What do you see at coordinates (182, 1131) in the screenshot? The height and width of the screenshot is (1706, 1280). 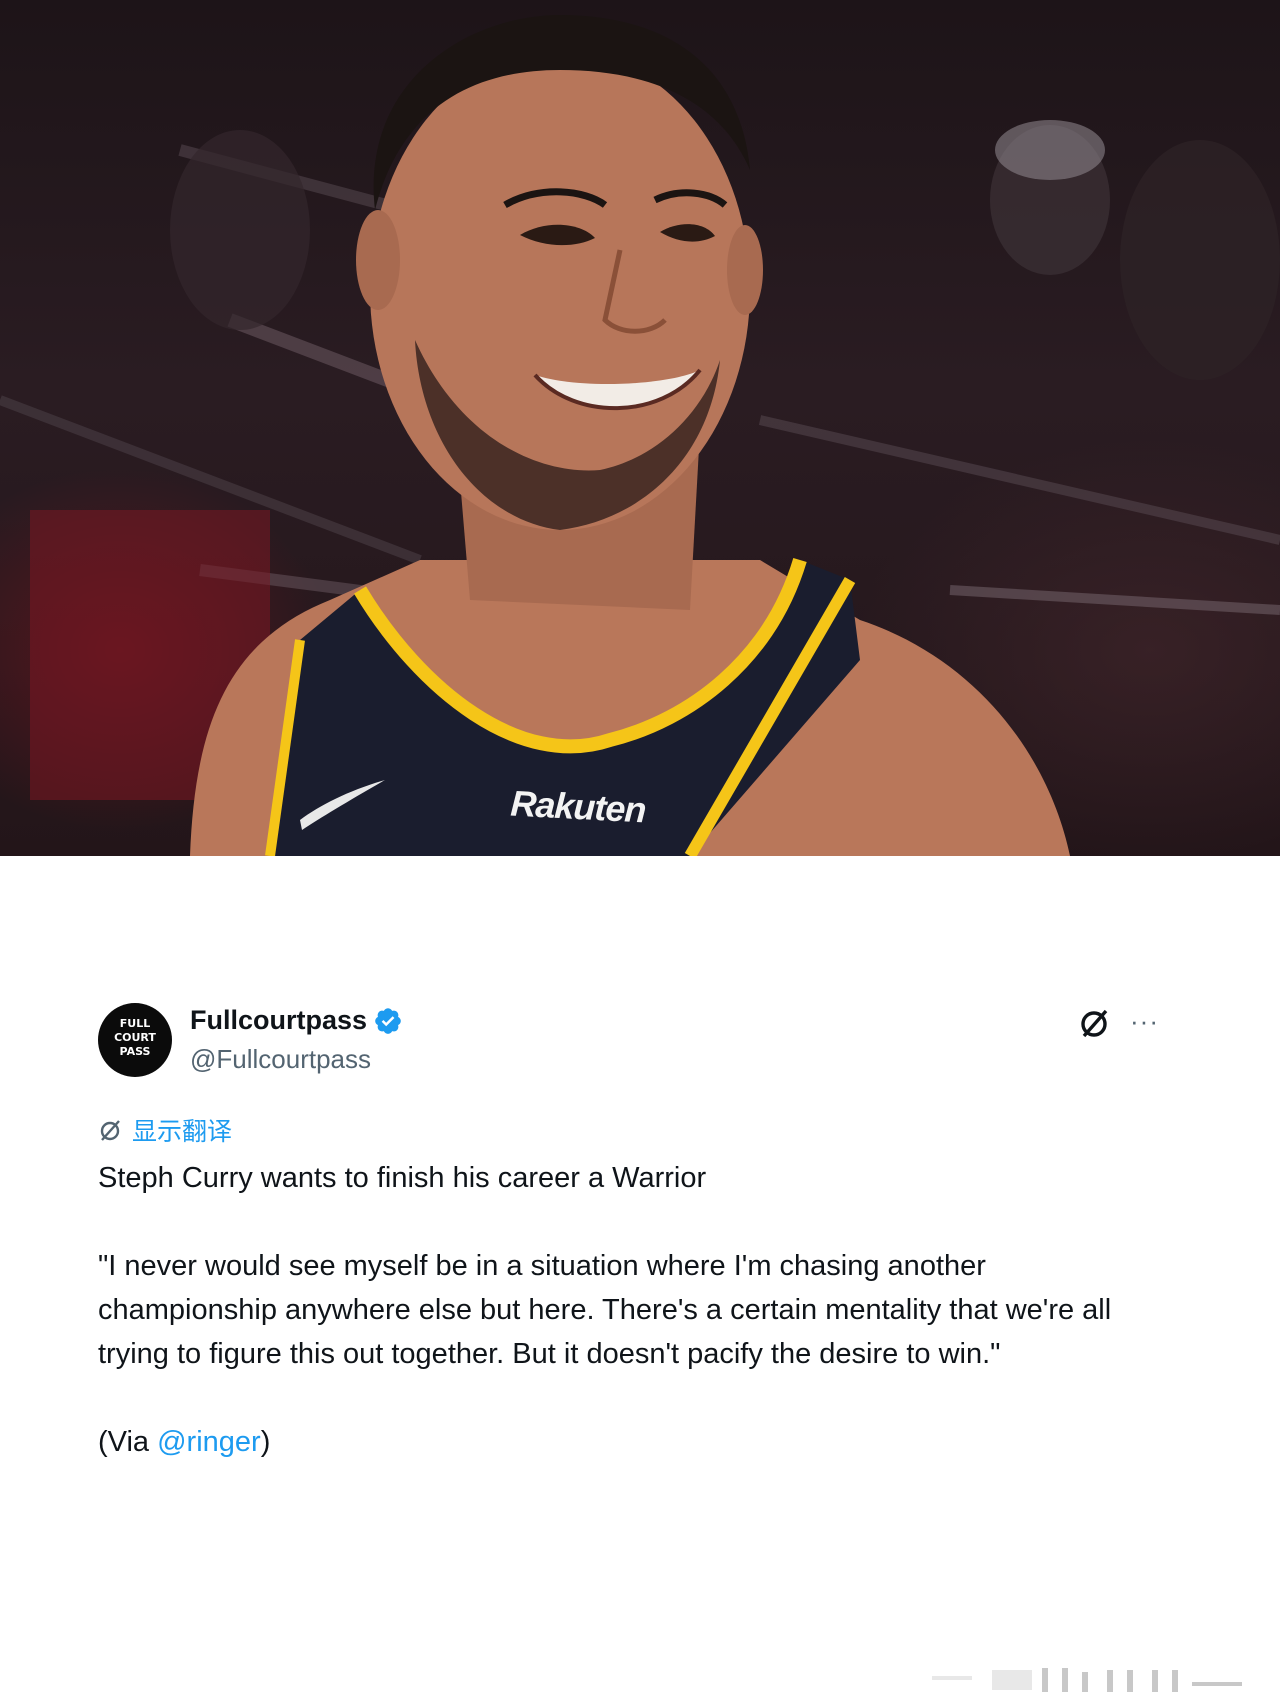 I see `show-translation-label: 显示翻译` at bounding box center [182, 1131].